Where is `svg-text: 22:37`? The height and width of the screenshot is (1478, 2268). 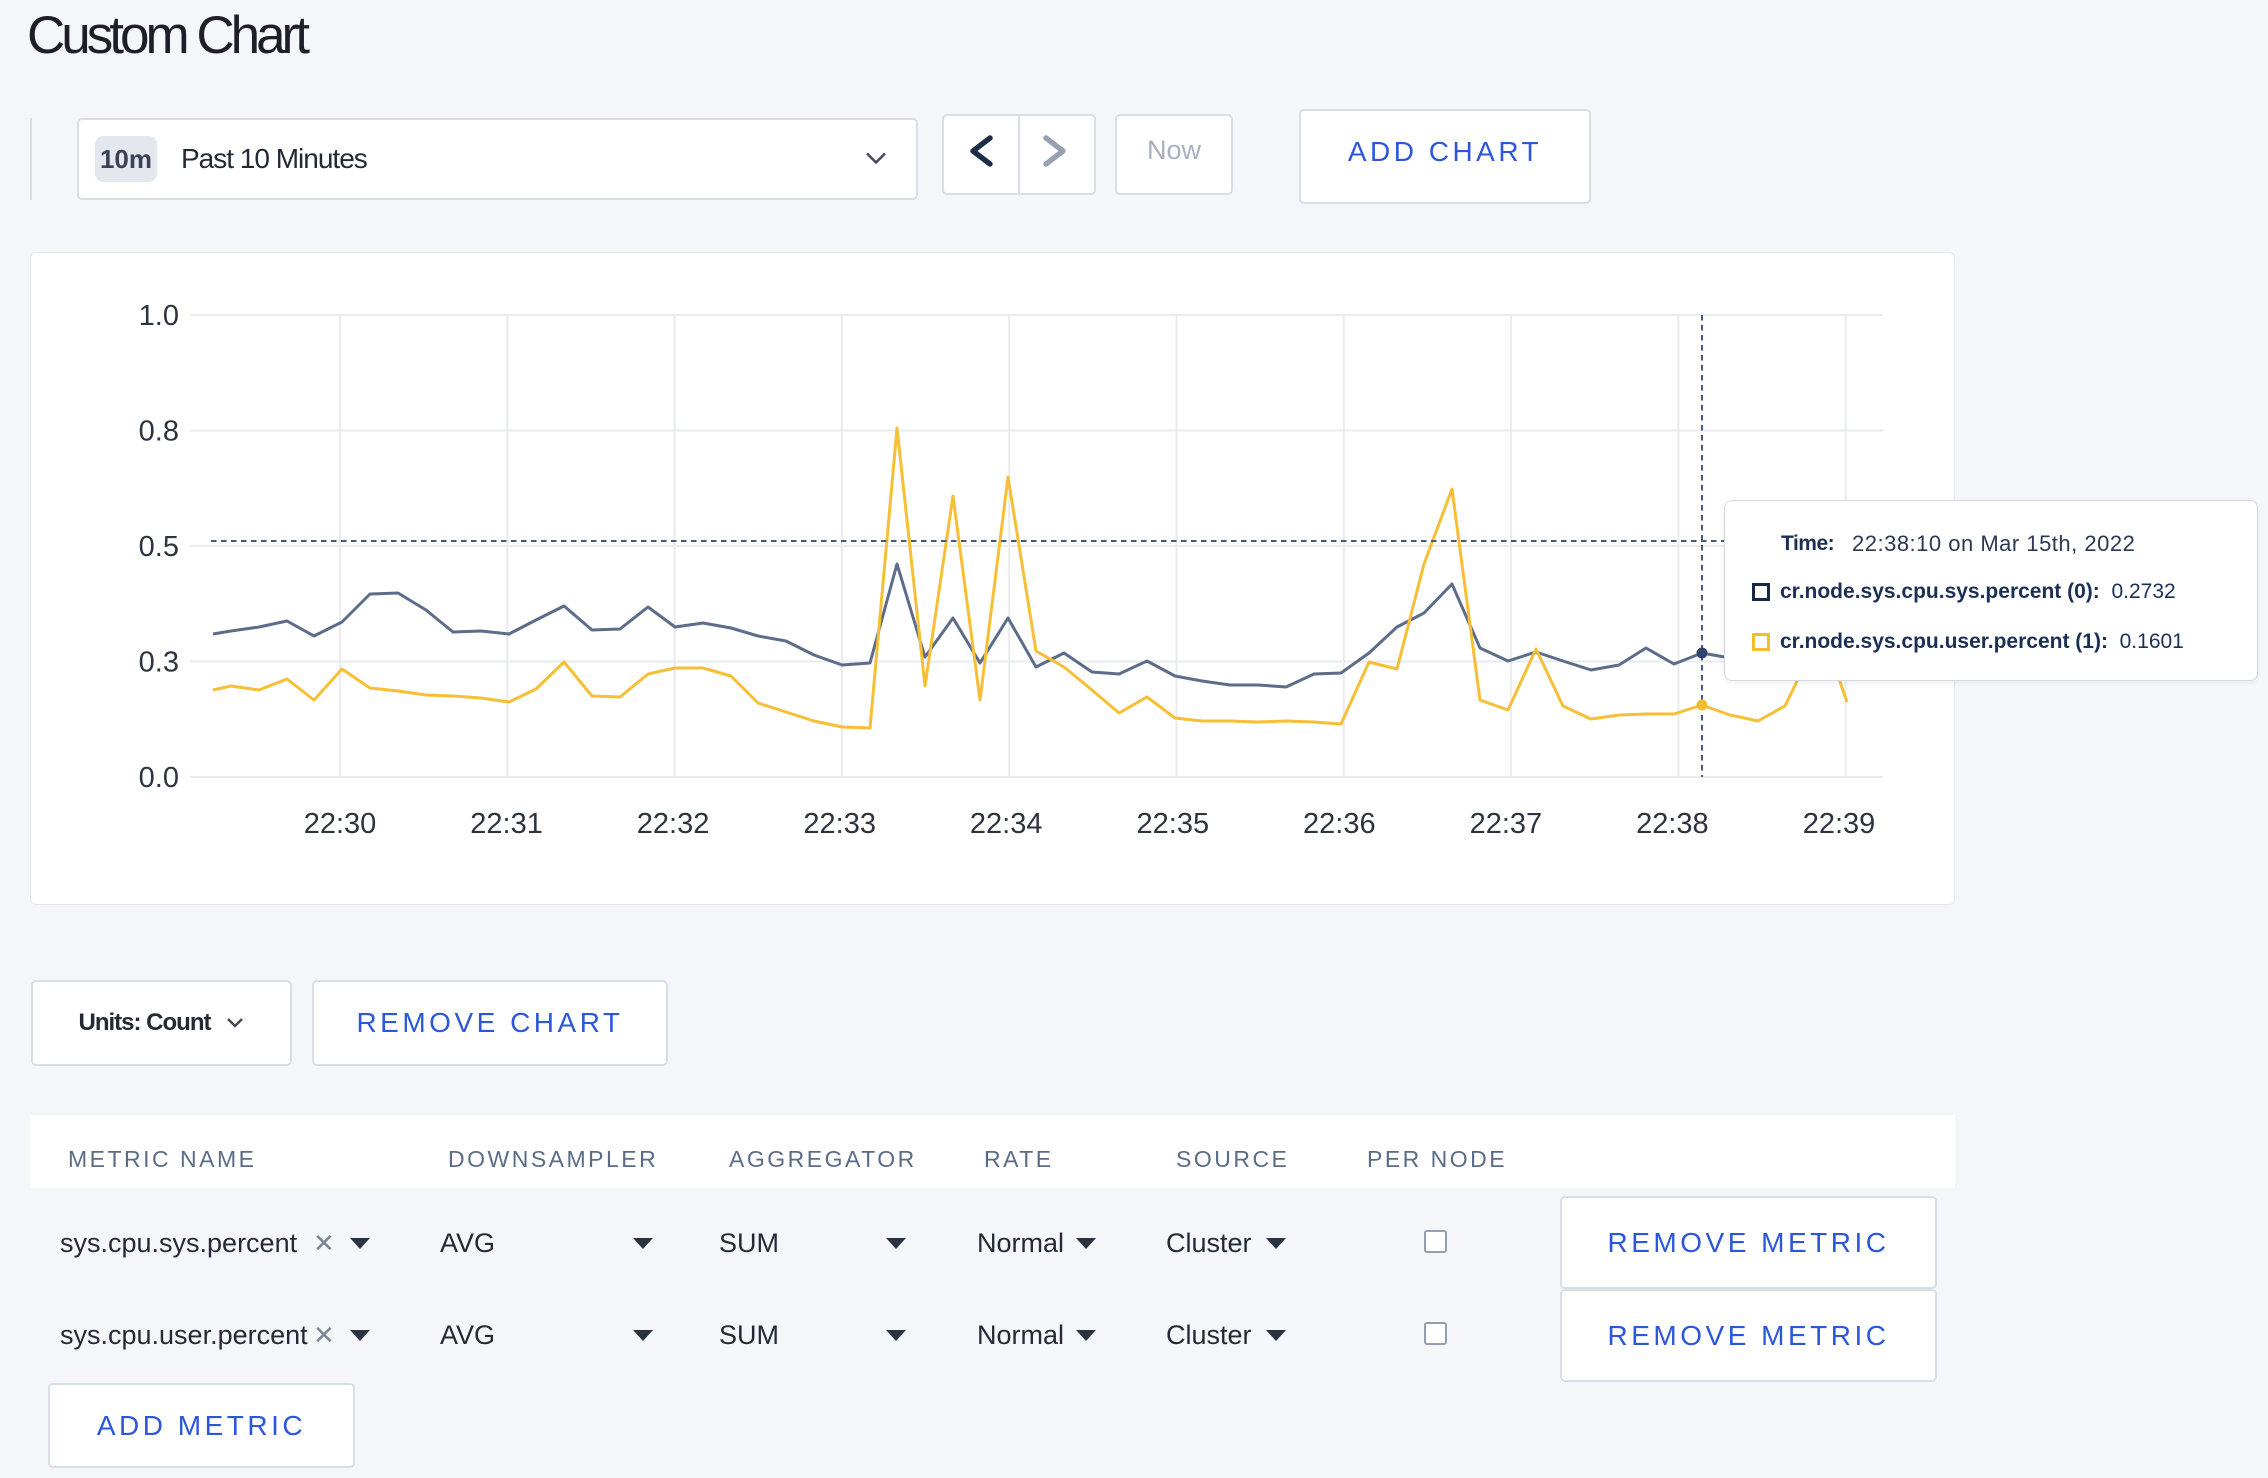
svg-text: 22:37 is located at coordinates (1506, 824).